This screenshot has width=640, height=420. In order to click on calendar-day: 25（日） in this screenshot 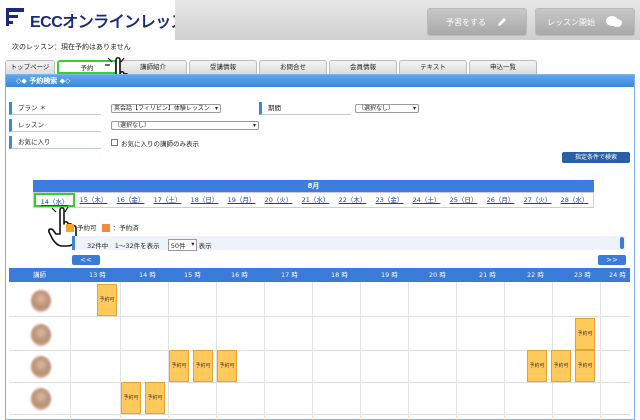, I will do `click(463, 200)`.